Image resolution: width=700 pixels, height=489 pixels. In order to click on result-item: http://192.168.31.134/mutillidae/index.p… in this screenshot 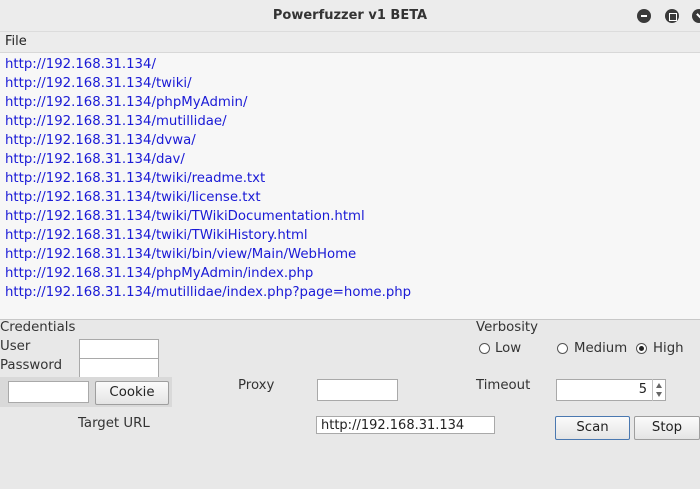, I will do `click(208, 292)`.